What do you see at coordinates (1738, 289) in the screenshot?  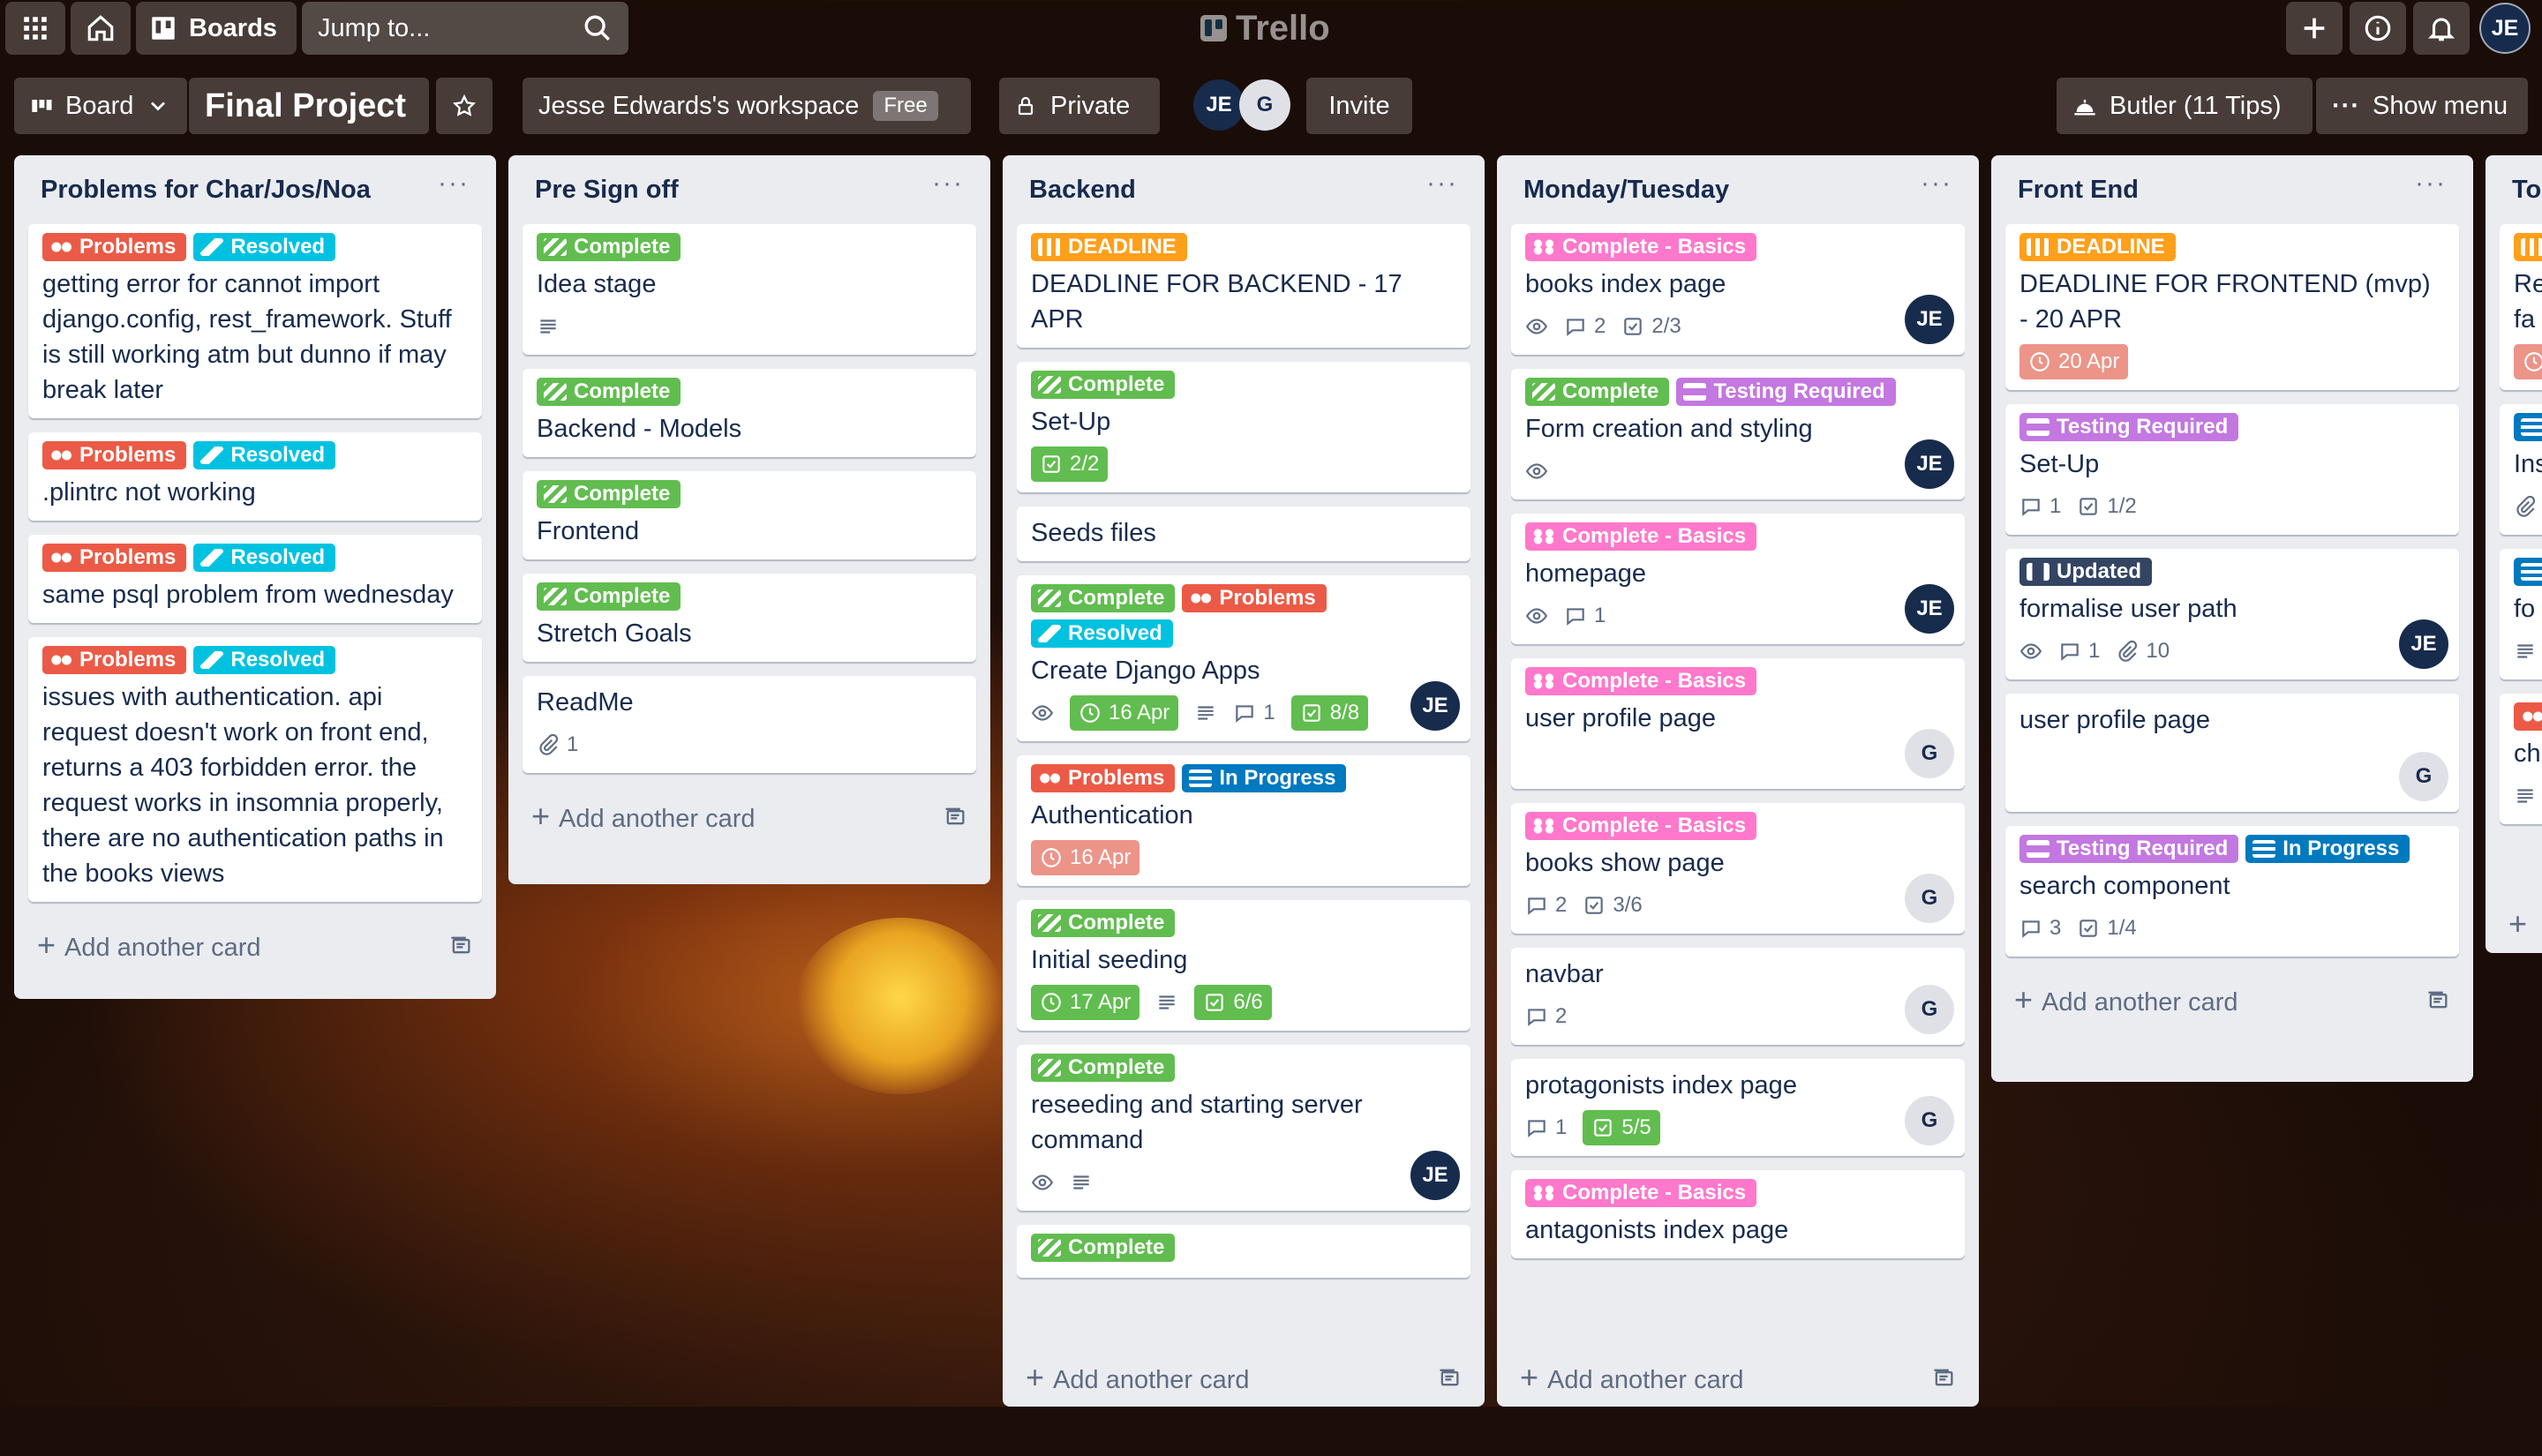 I see `card: Complete - Basics books index page 2 2/3 JE` at bounding box center [1738, 289].